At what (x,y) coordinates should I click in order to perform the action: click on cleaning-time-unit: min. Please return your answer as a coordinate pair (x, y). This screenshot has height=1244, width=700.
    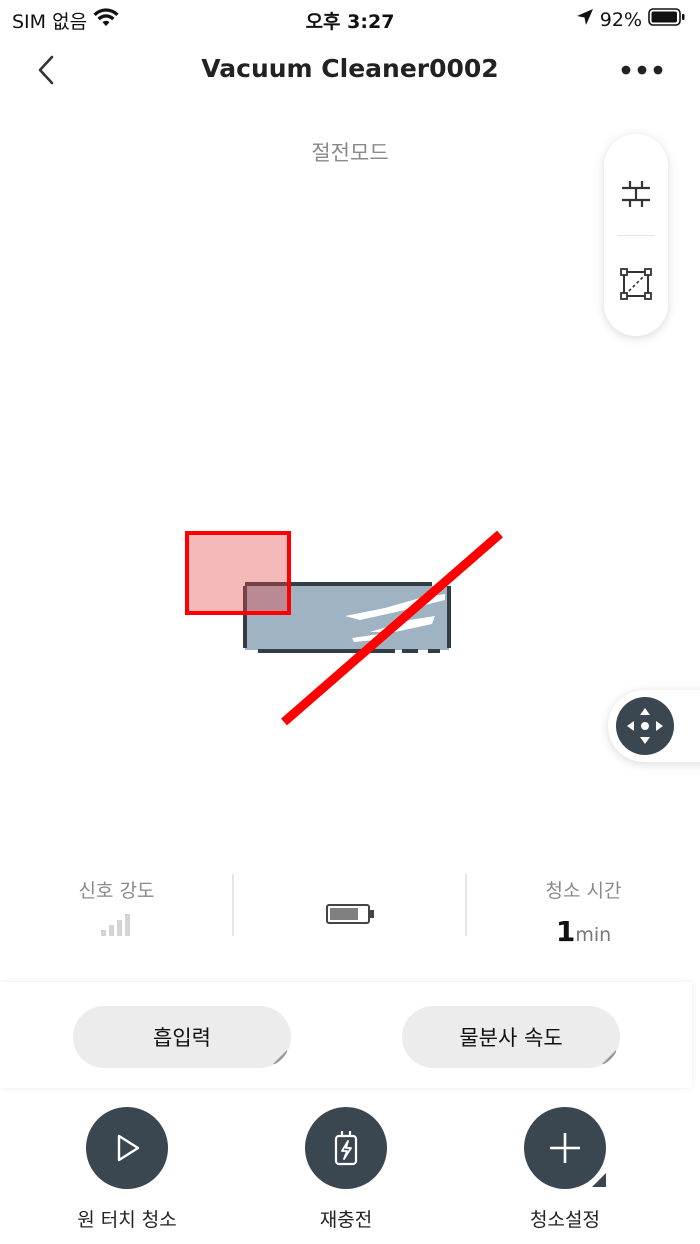
    Looking at the image, I should click on (593, 935).